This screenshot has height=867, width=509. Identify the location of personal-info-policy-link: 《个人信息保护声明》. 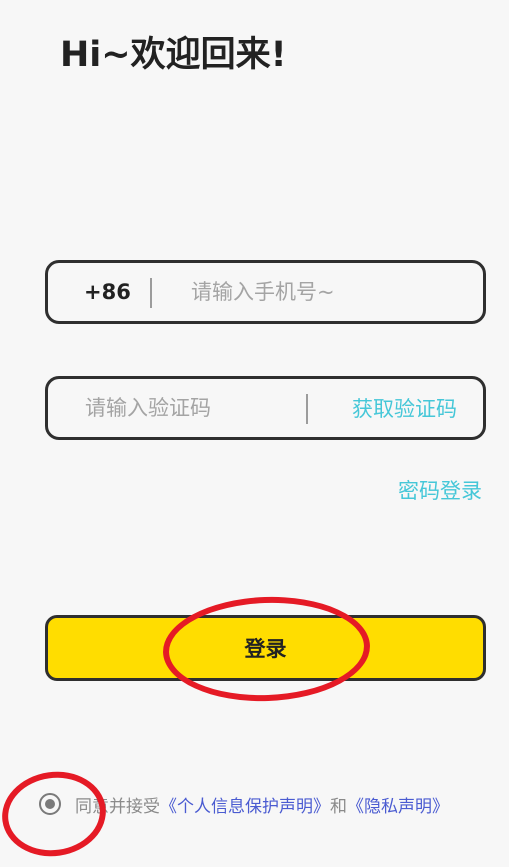
(245, 804).